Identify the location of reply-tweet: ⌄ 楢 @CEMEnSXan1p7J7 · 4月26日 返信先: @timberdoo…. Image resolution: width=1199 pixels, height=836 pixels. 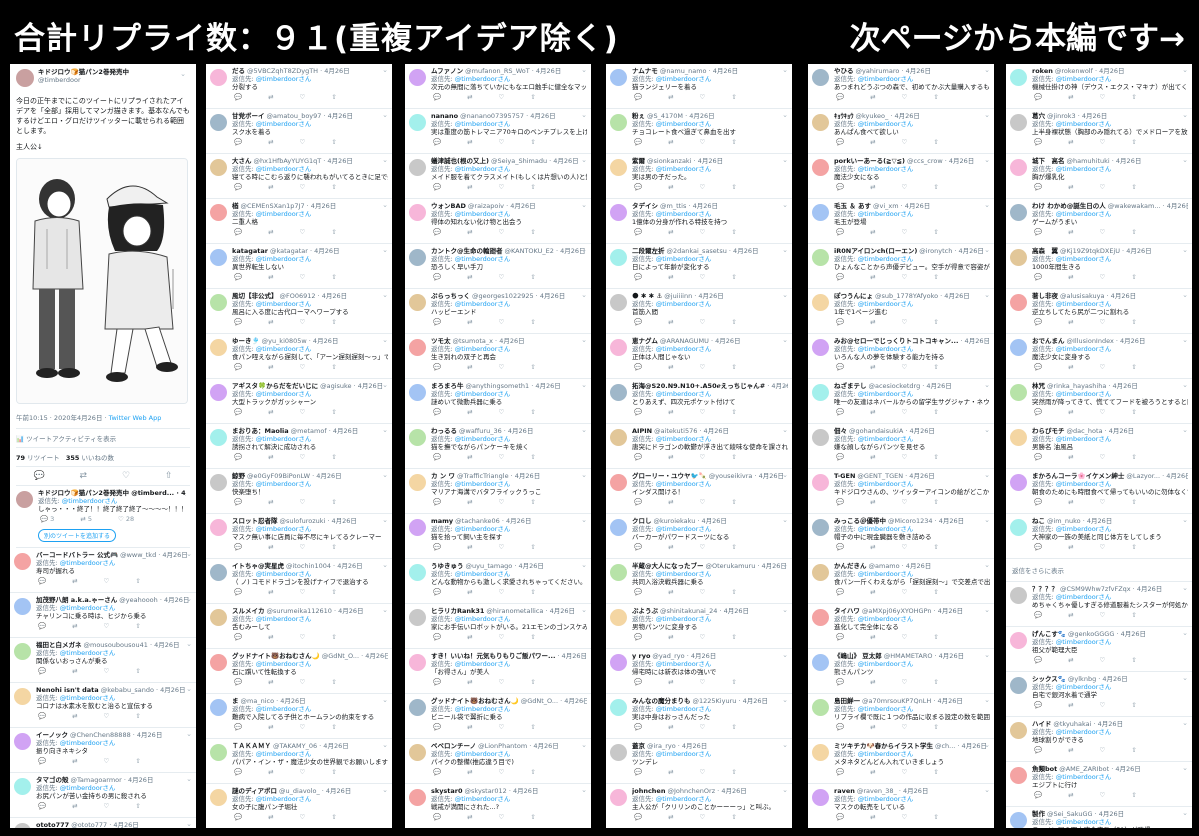
(299, 221).